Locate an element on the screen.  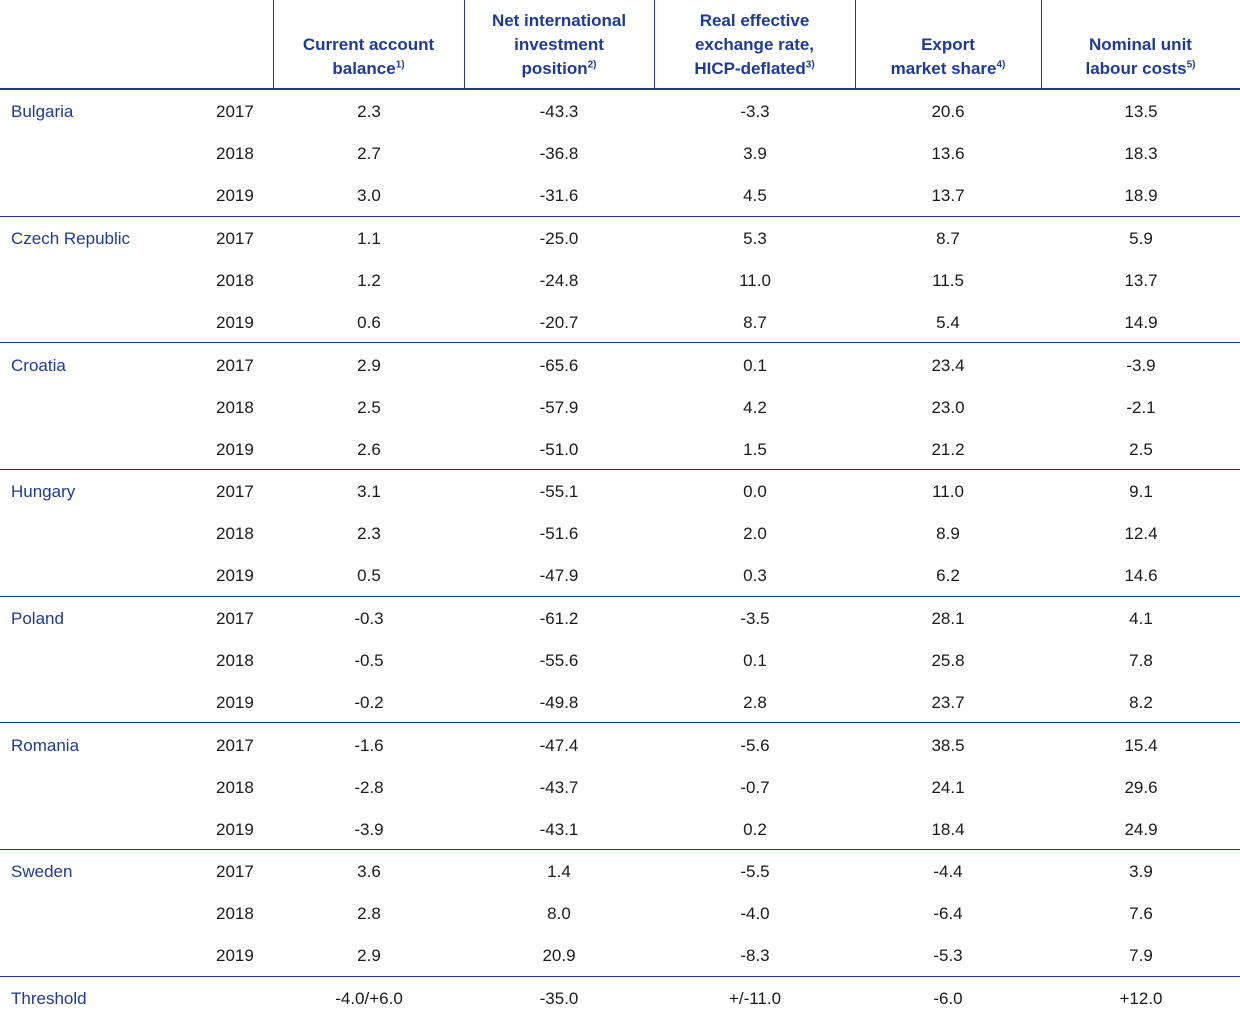
value-cell: 0.6 is located at coordinates (369, 322).